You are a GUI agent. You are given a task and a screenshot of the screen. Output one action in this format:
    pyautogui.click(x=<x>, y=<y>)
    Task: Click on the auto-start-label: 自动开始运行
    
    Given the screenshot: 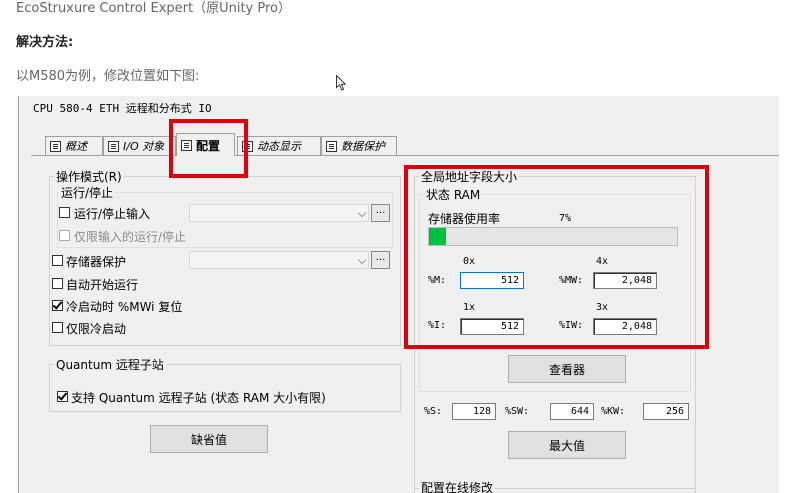 What is the action you would take?
    pyautogui.click(x=102, y=285)
    